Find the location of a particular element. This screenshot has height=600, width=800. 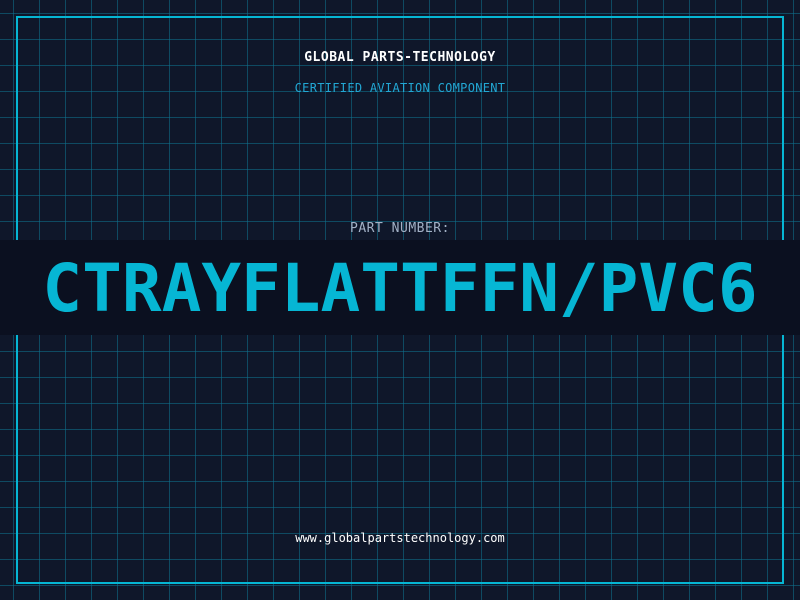

part-number-label: PART NUMBER: is located at coordinates (400, 228).